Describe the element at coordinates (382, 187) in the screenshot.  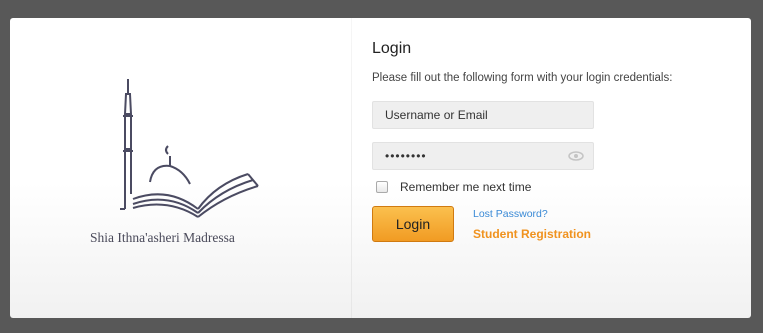
I see `remember-checkbox` at that location.